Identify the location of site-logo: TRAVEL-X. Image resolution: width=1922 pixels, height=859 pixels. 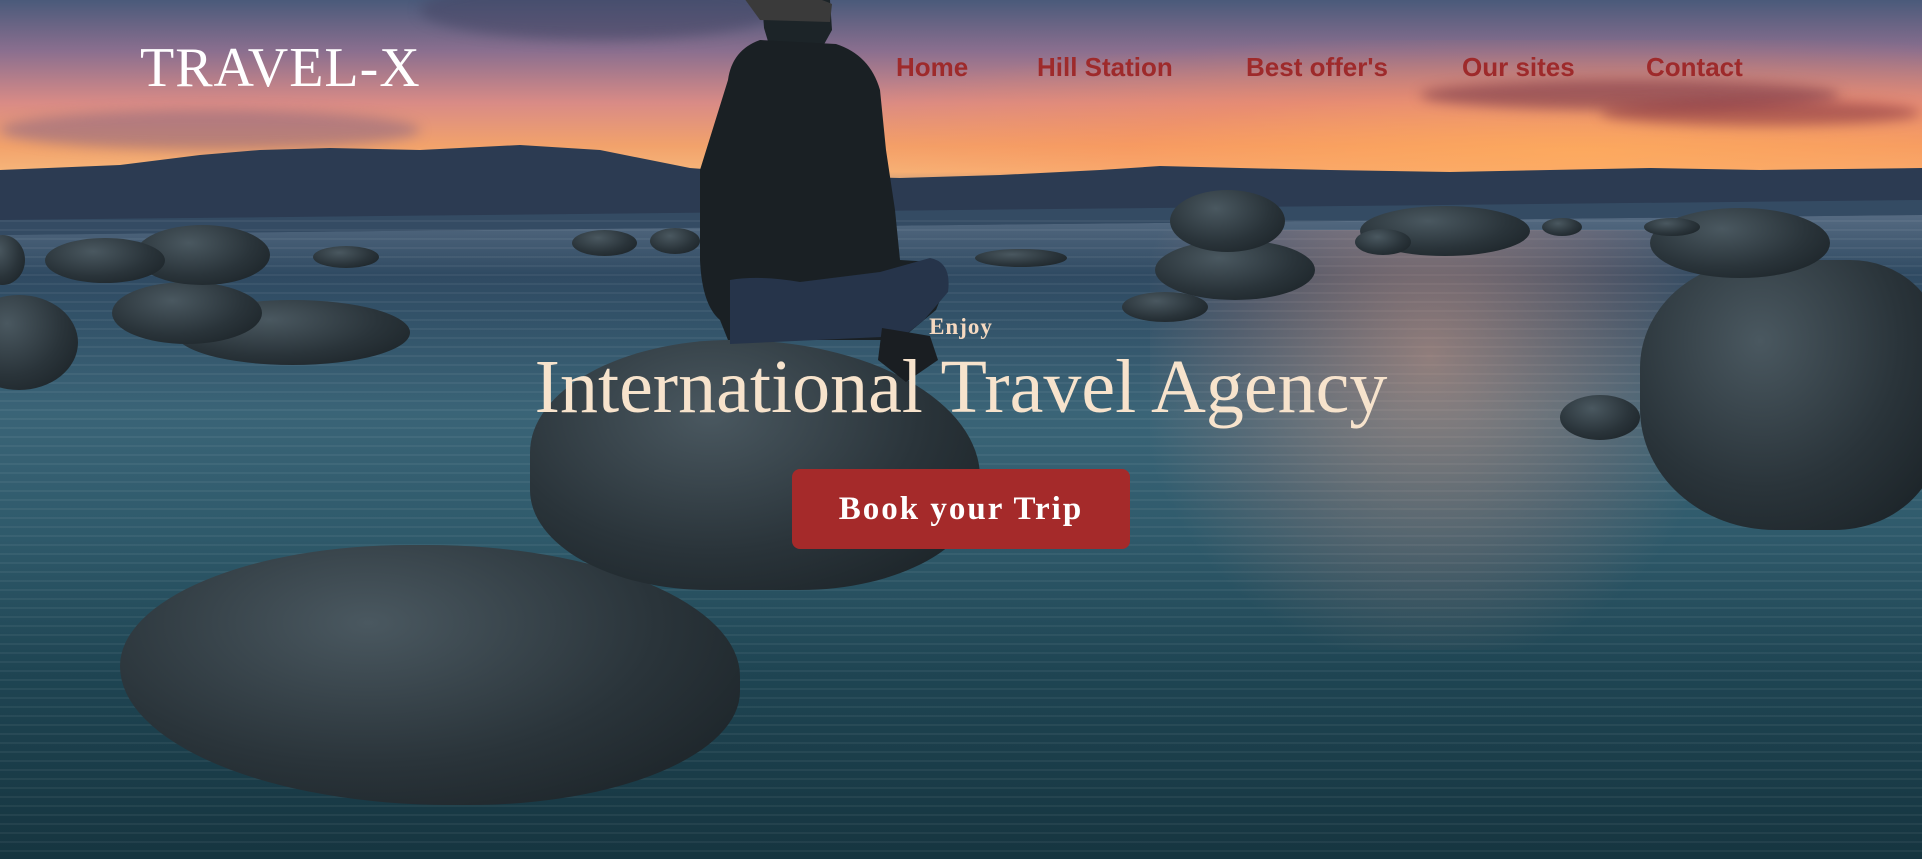
(280, 68).